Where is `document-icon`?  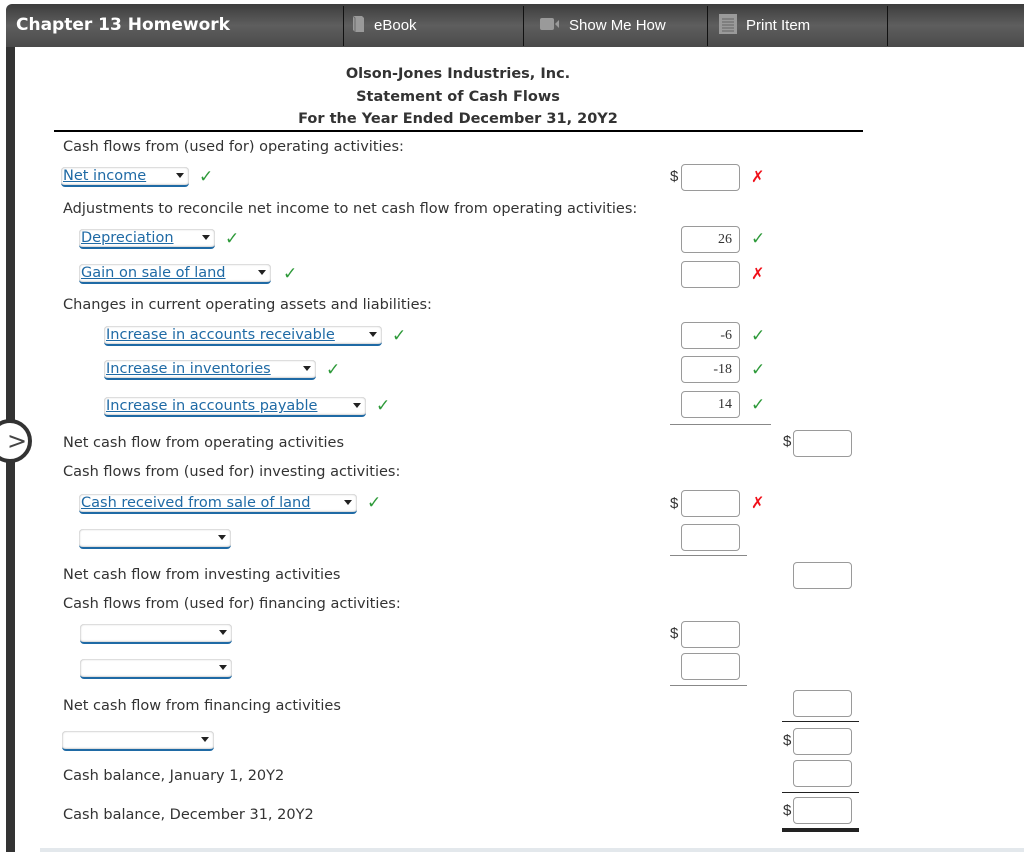 document-icon is located at coordinates (728, 25).